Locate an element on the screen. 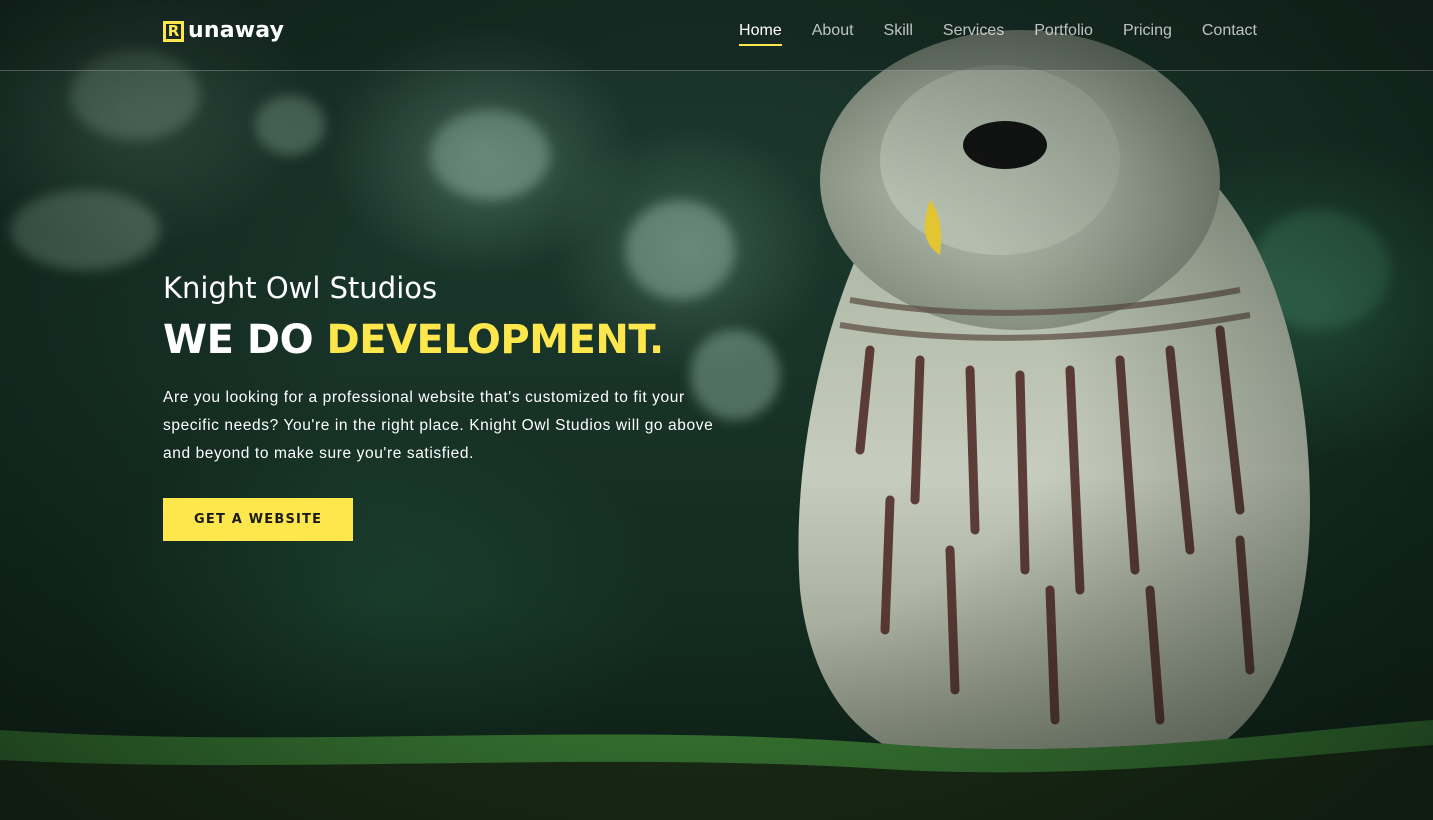 The image size is (1433, 820). hero-title-yellow: DEVELOPMENT. is located at coordinates (495, 339).